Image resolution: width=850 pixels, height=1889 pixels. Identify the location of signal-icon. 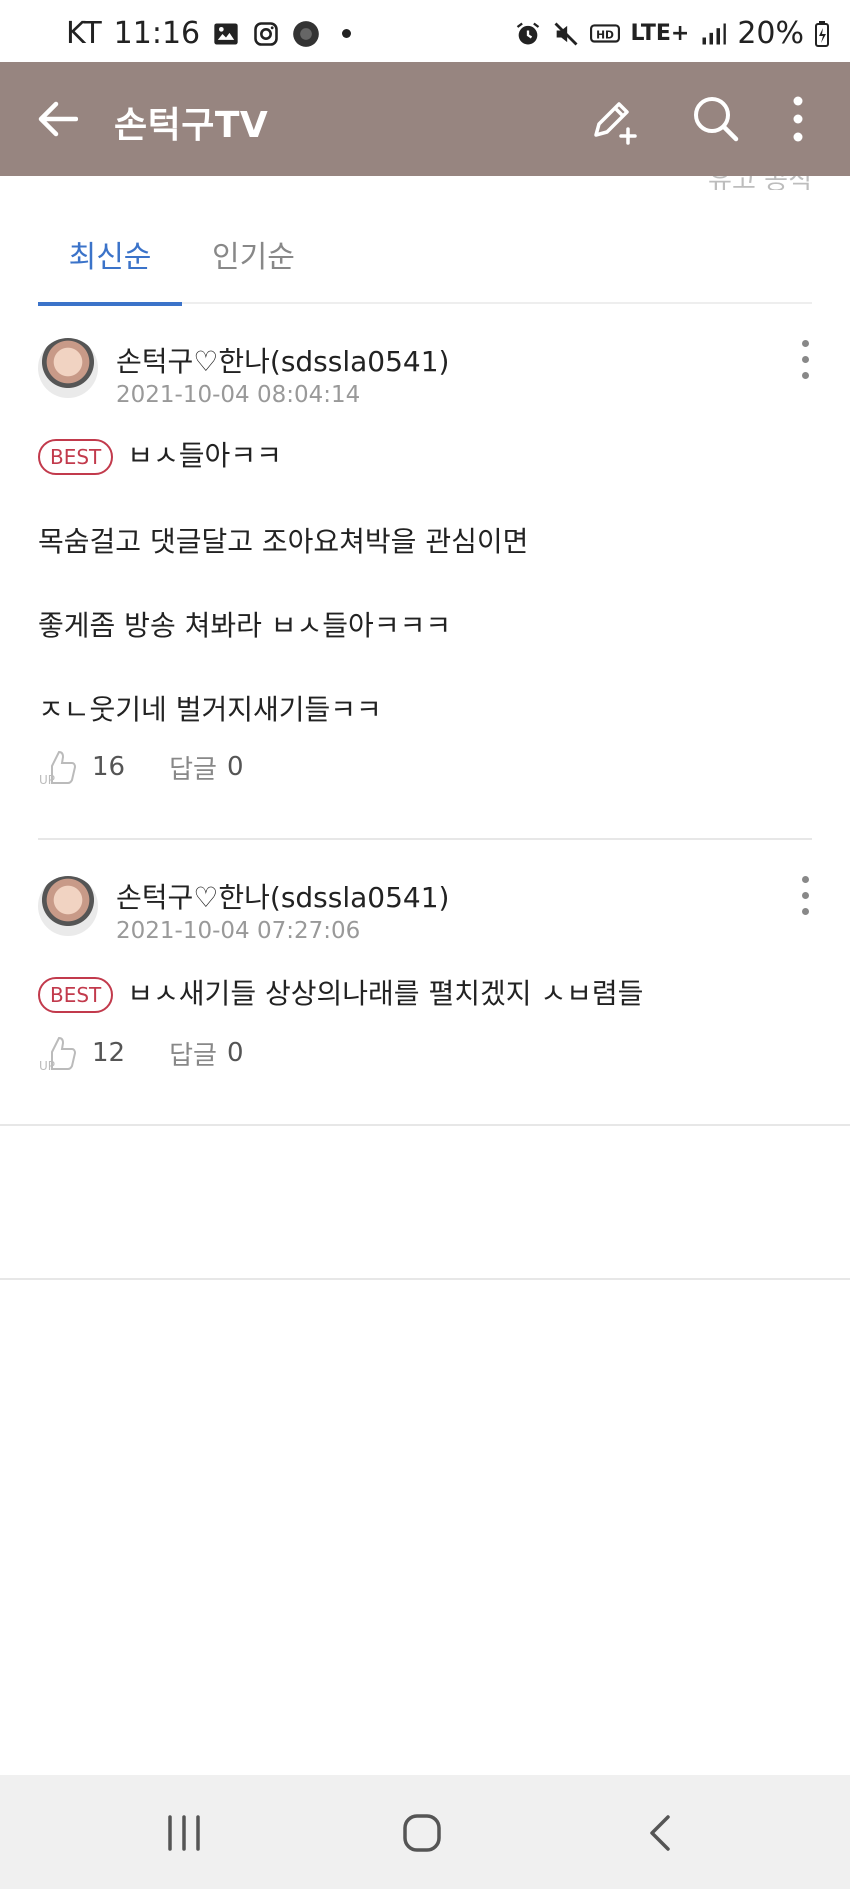
(714, 33).